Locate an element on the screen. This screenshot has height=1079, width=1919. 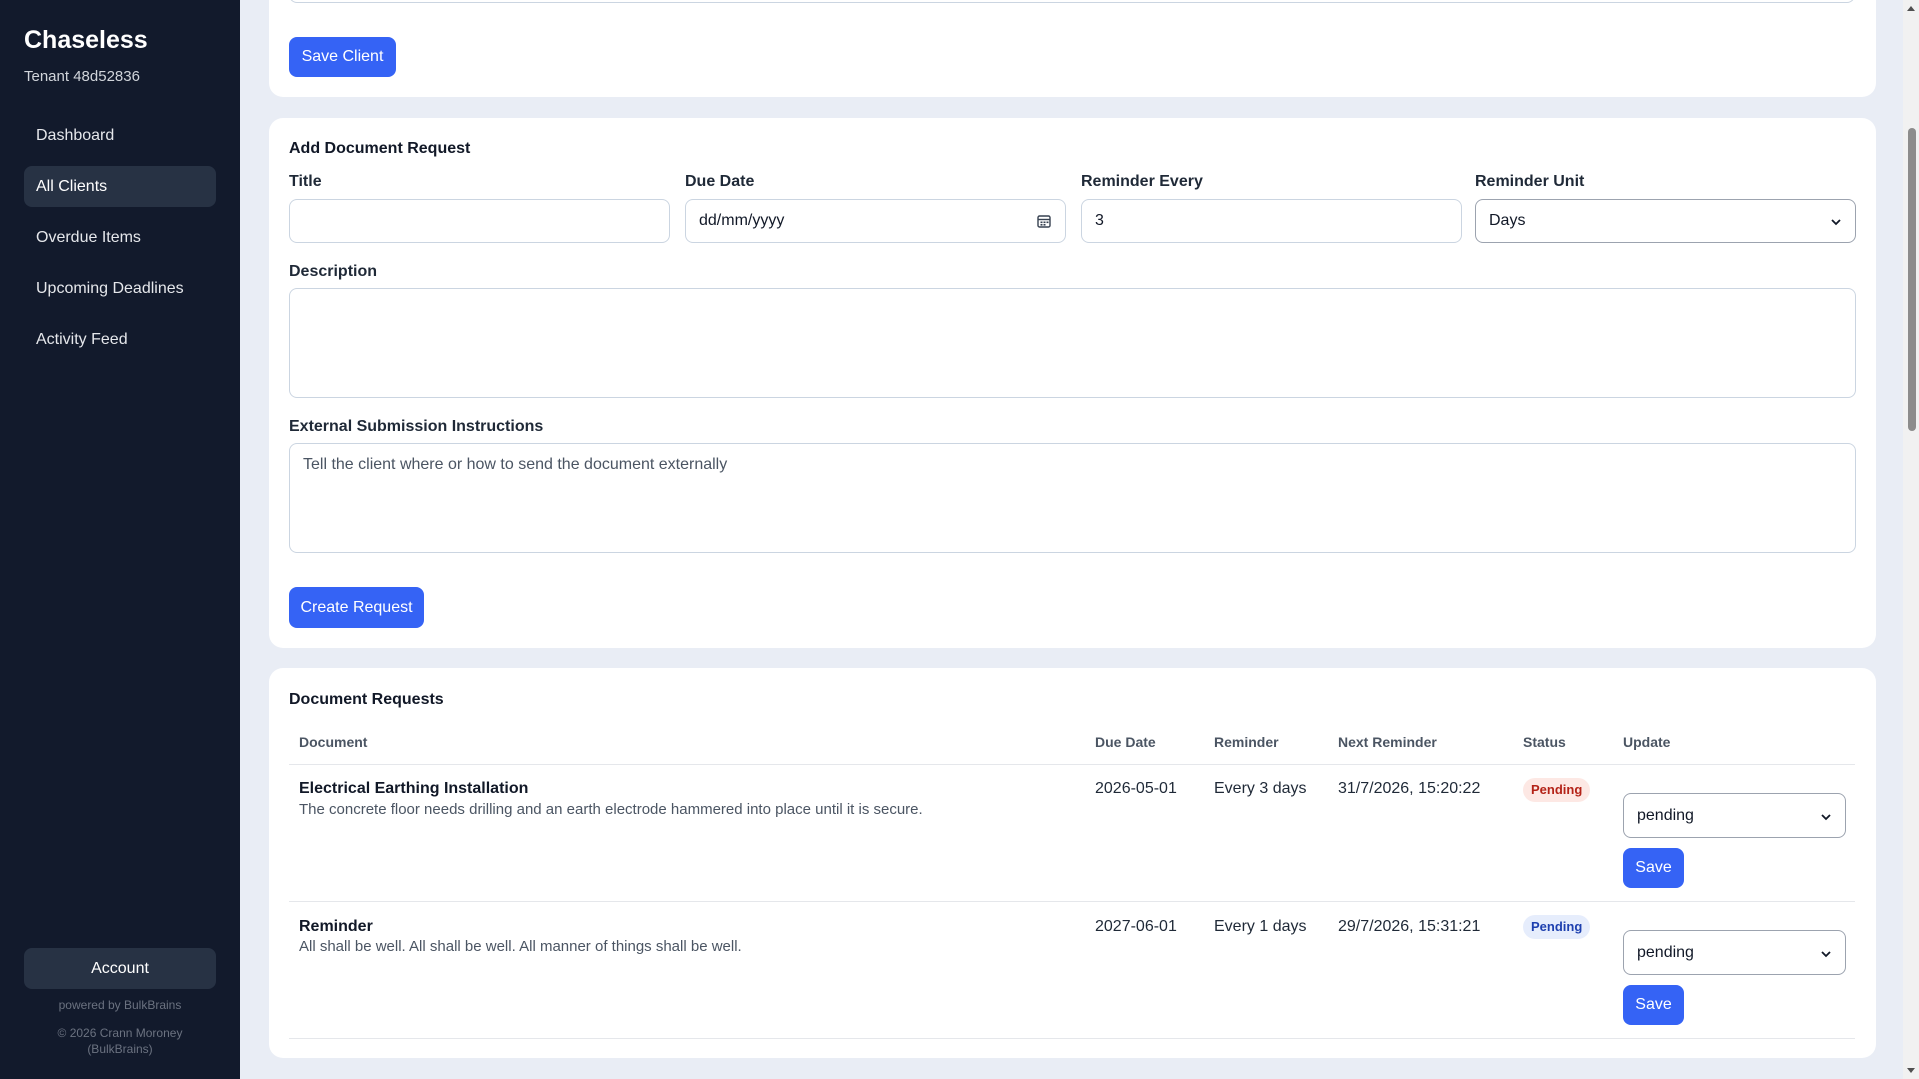
col-status: Status is located at coordinates (1544, 742).